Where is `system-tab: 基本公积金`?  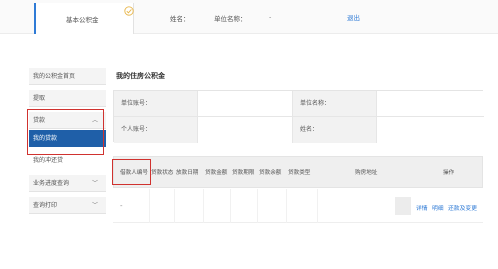 system-tab: 基本公积金 is located at coordinates (84, 18).